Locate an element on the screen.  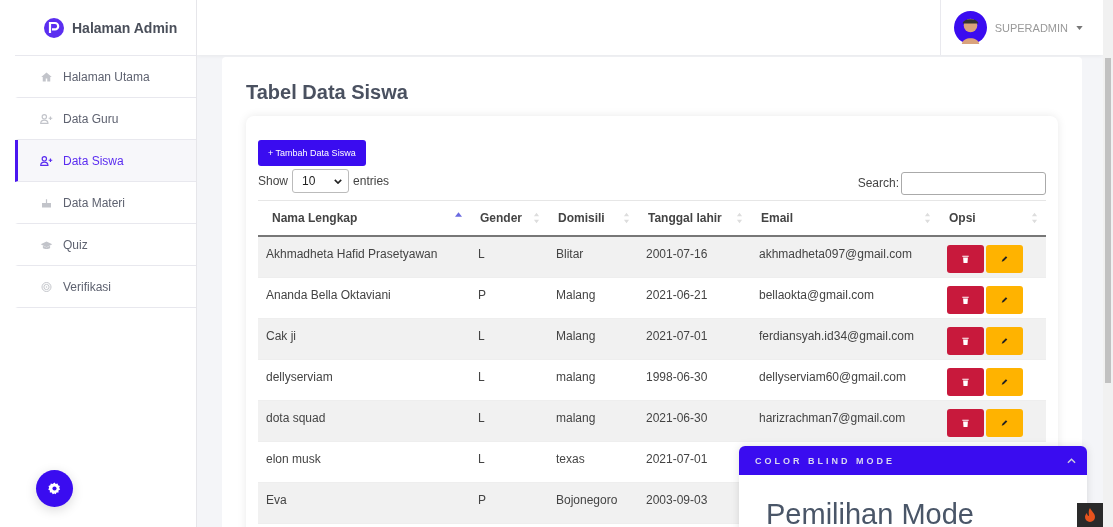
table-cell: Cak ji is located at coordinates (364, 338).